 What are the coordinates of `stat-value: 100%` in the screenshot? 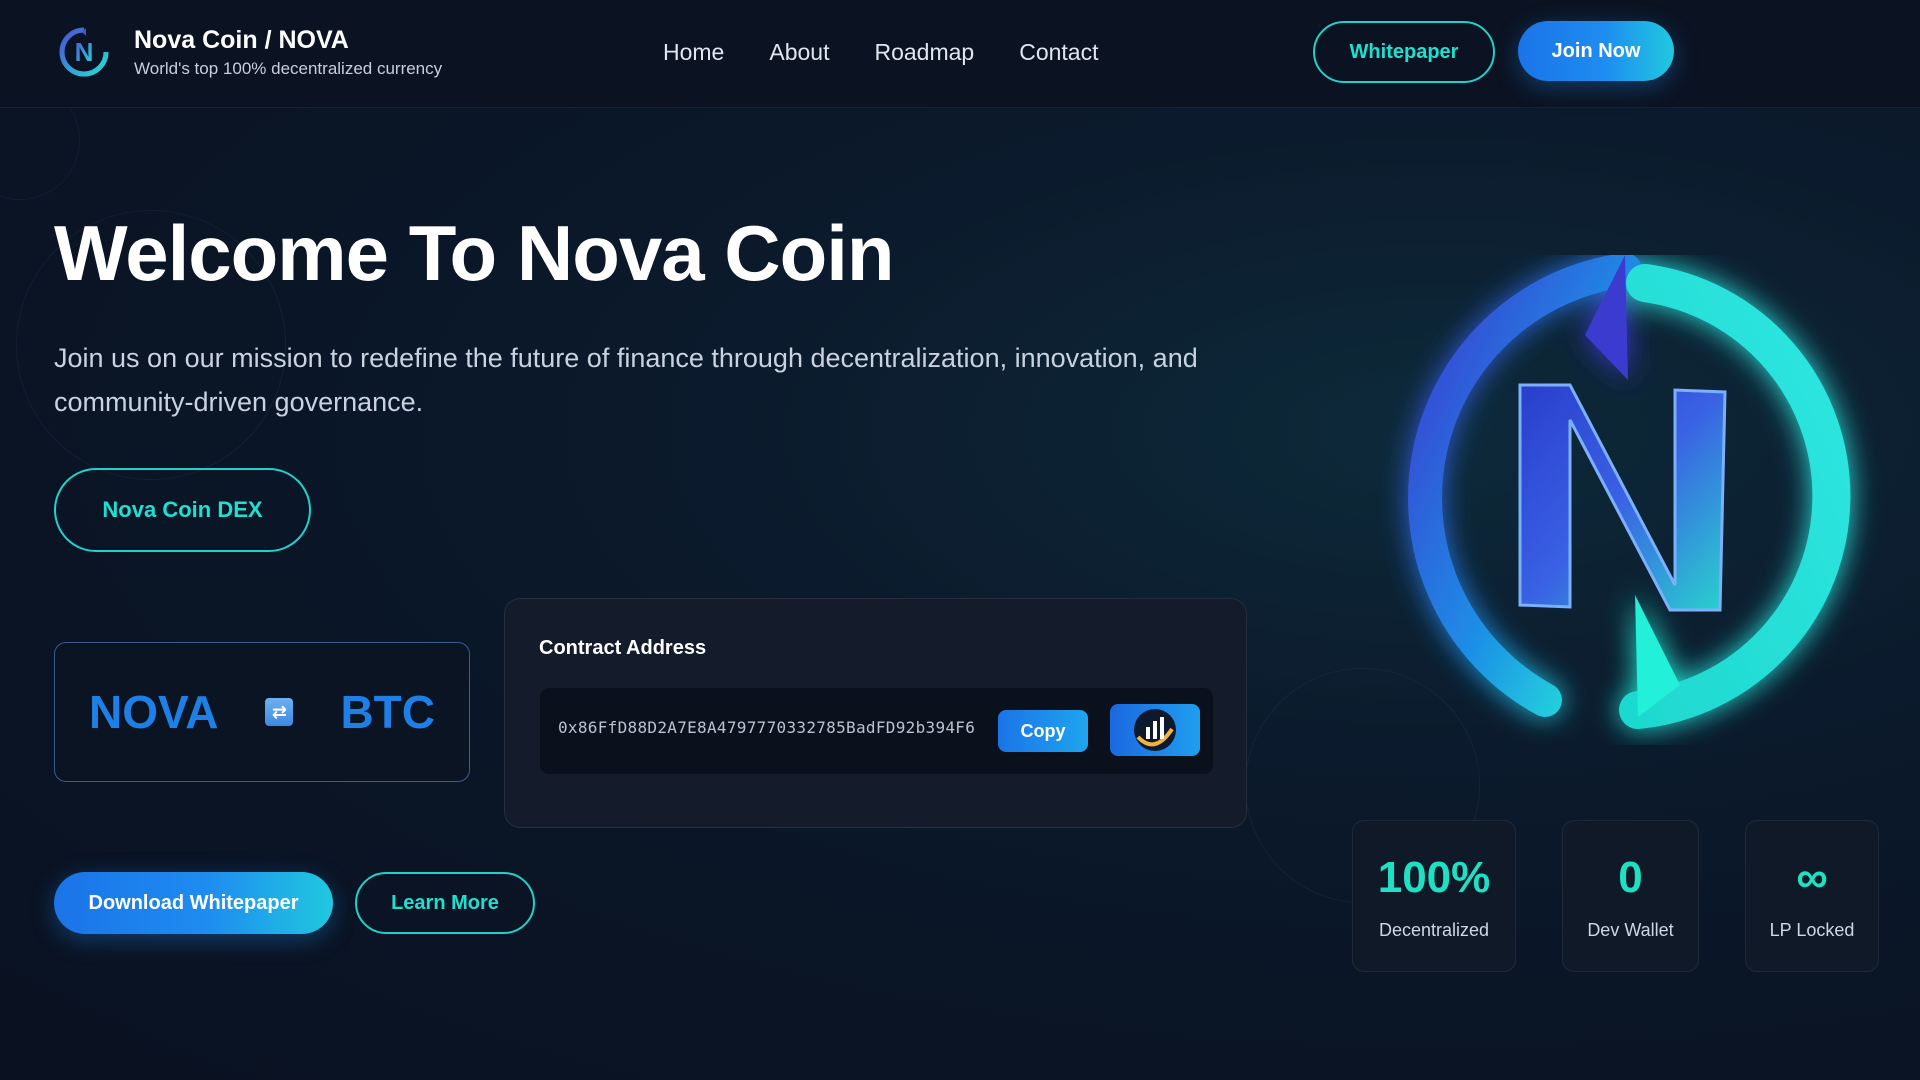 It's located at (1434, 877).